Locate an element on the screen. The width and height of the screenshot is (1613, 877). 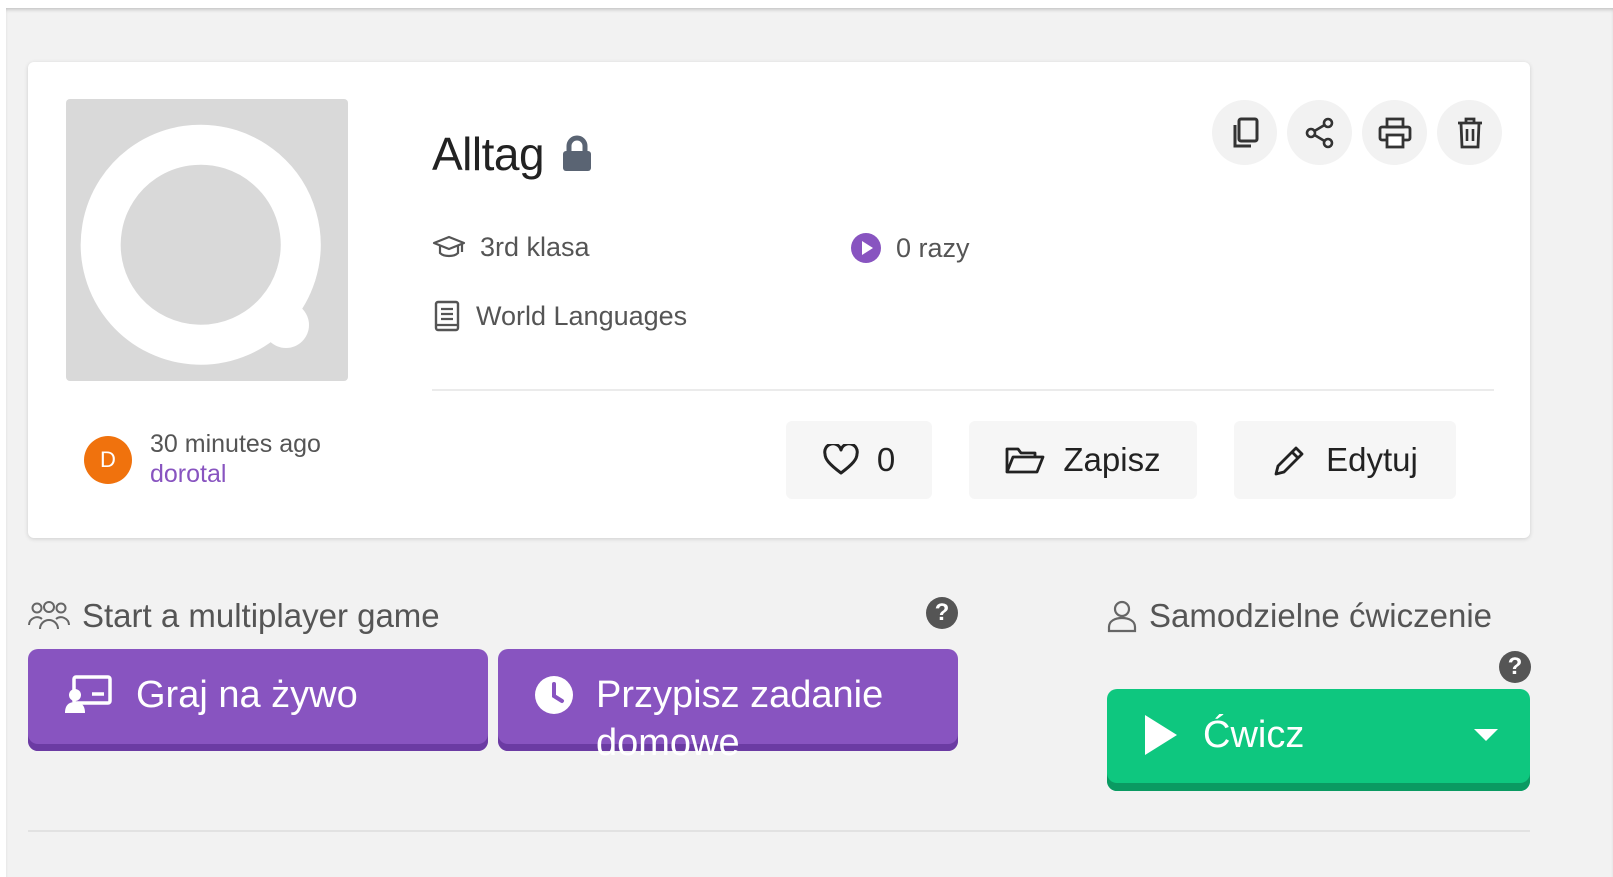
users-icon is located at coordinates (49, 616).